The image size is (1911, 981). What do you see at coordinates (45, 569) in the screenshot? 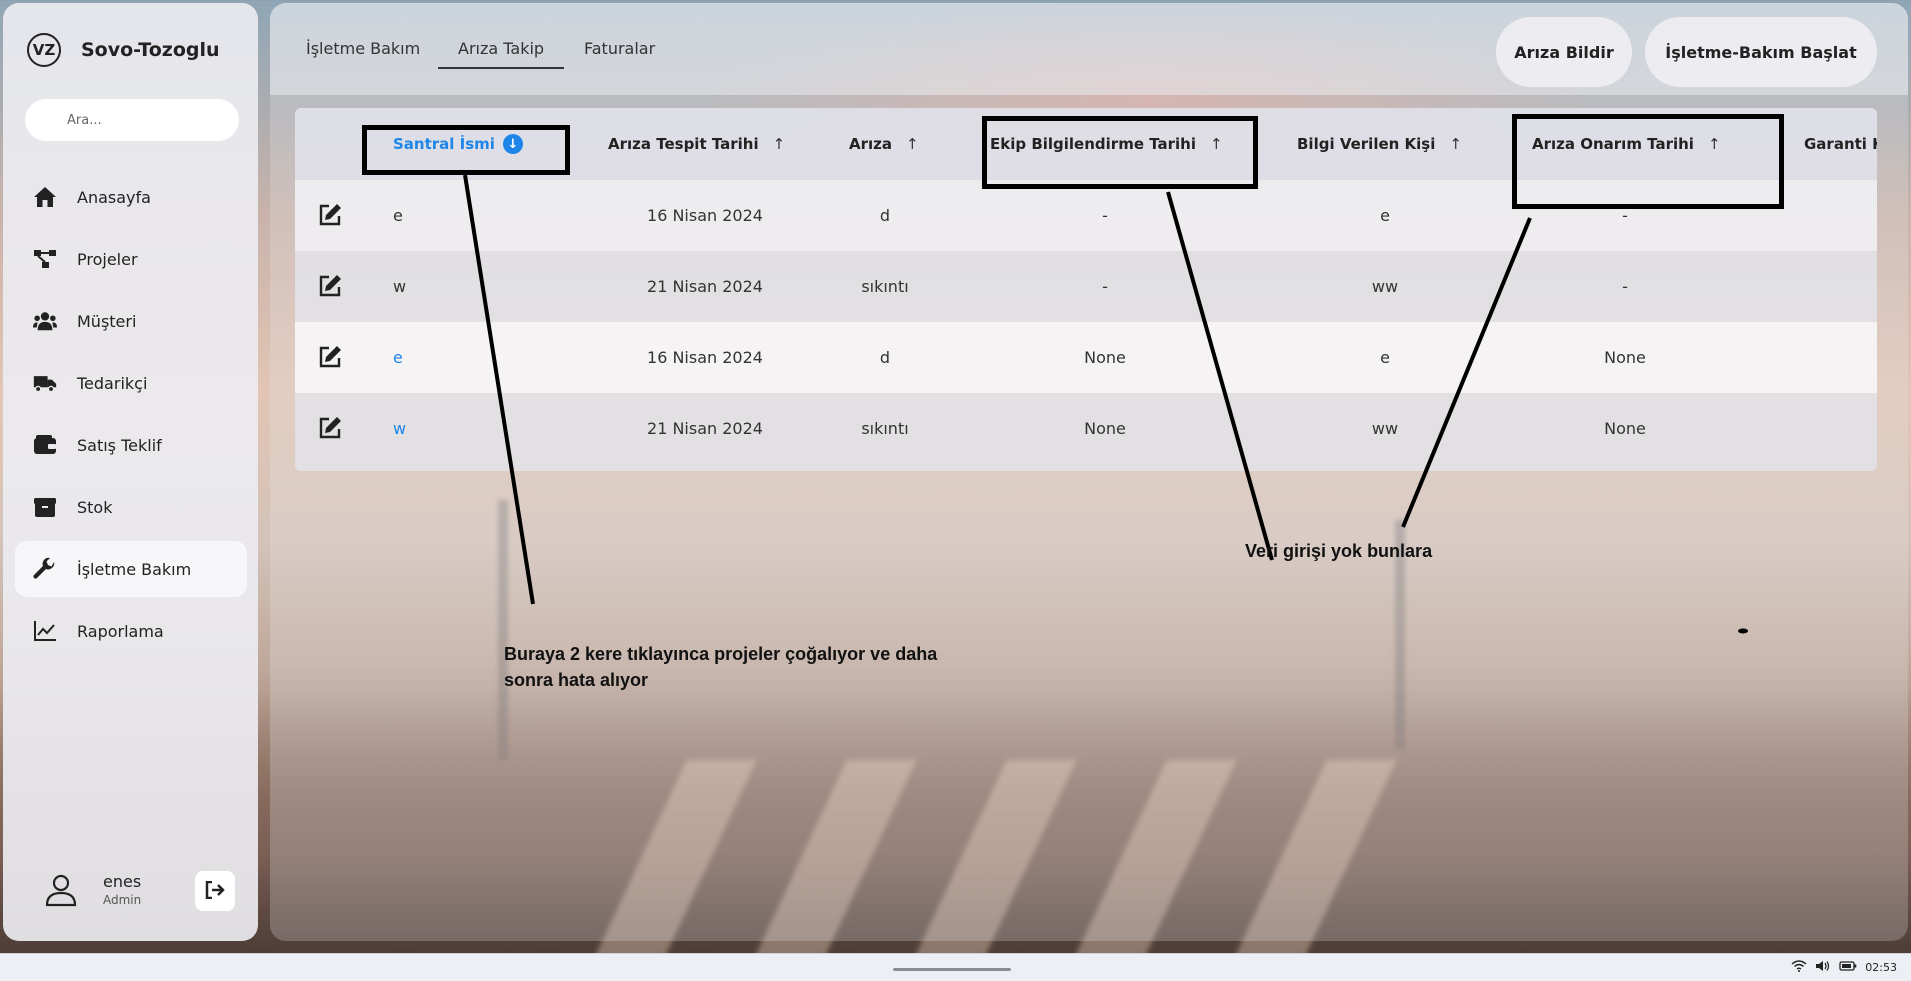
I see `wrench-icon` at bounding box center [45, 569].